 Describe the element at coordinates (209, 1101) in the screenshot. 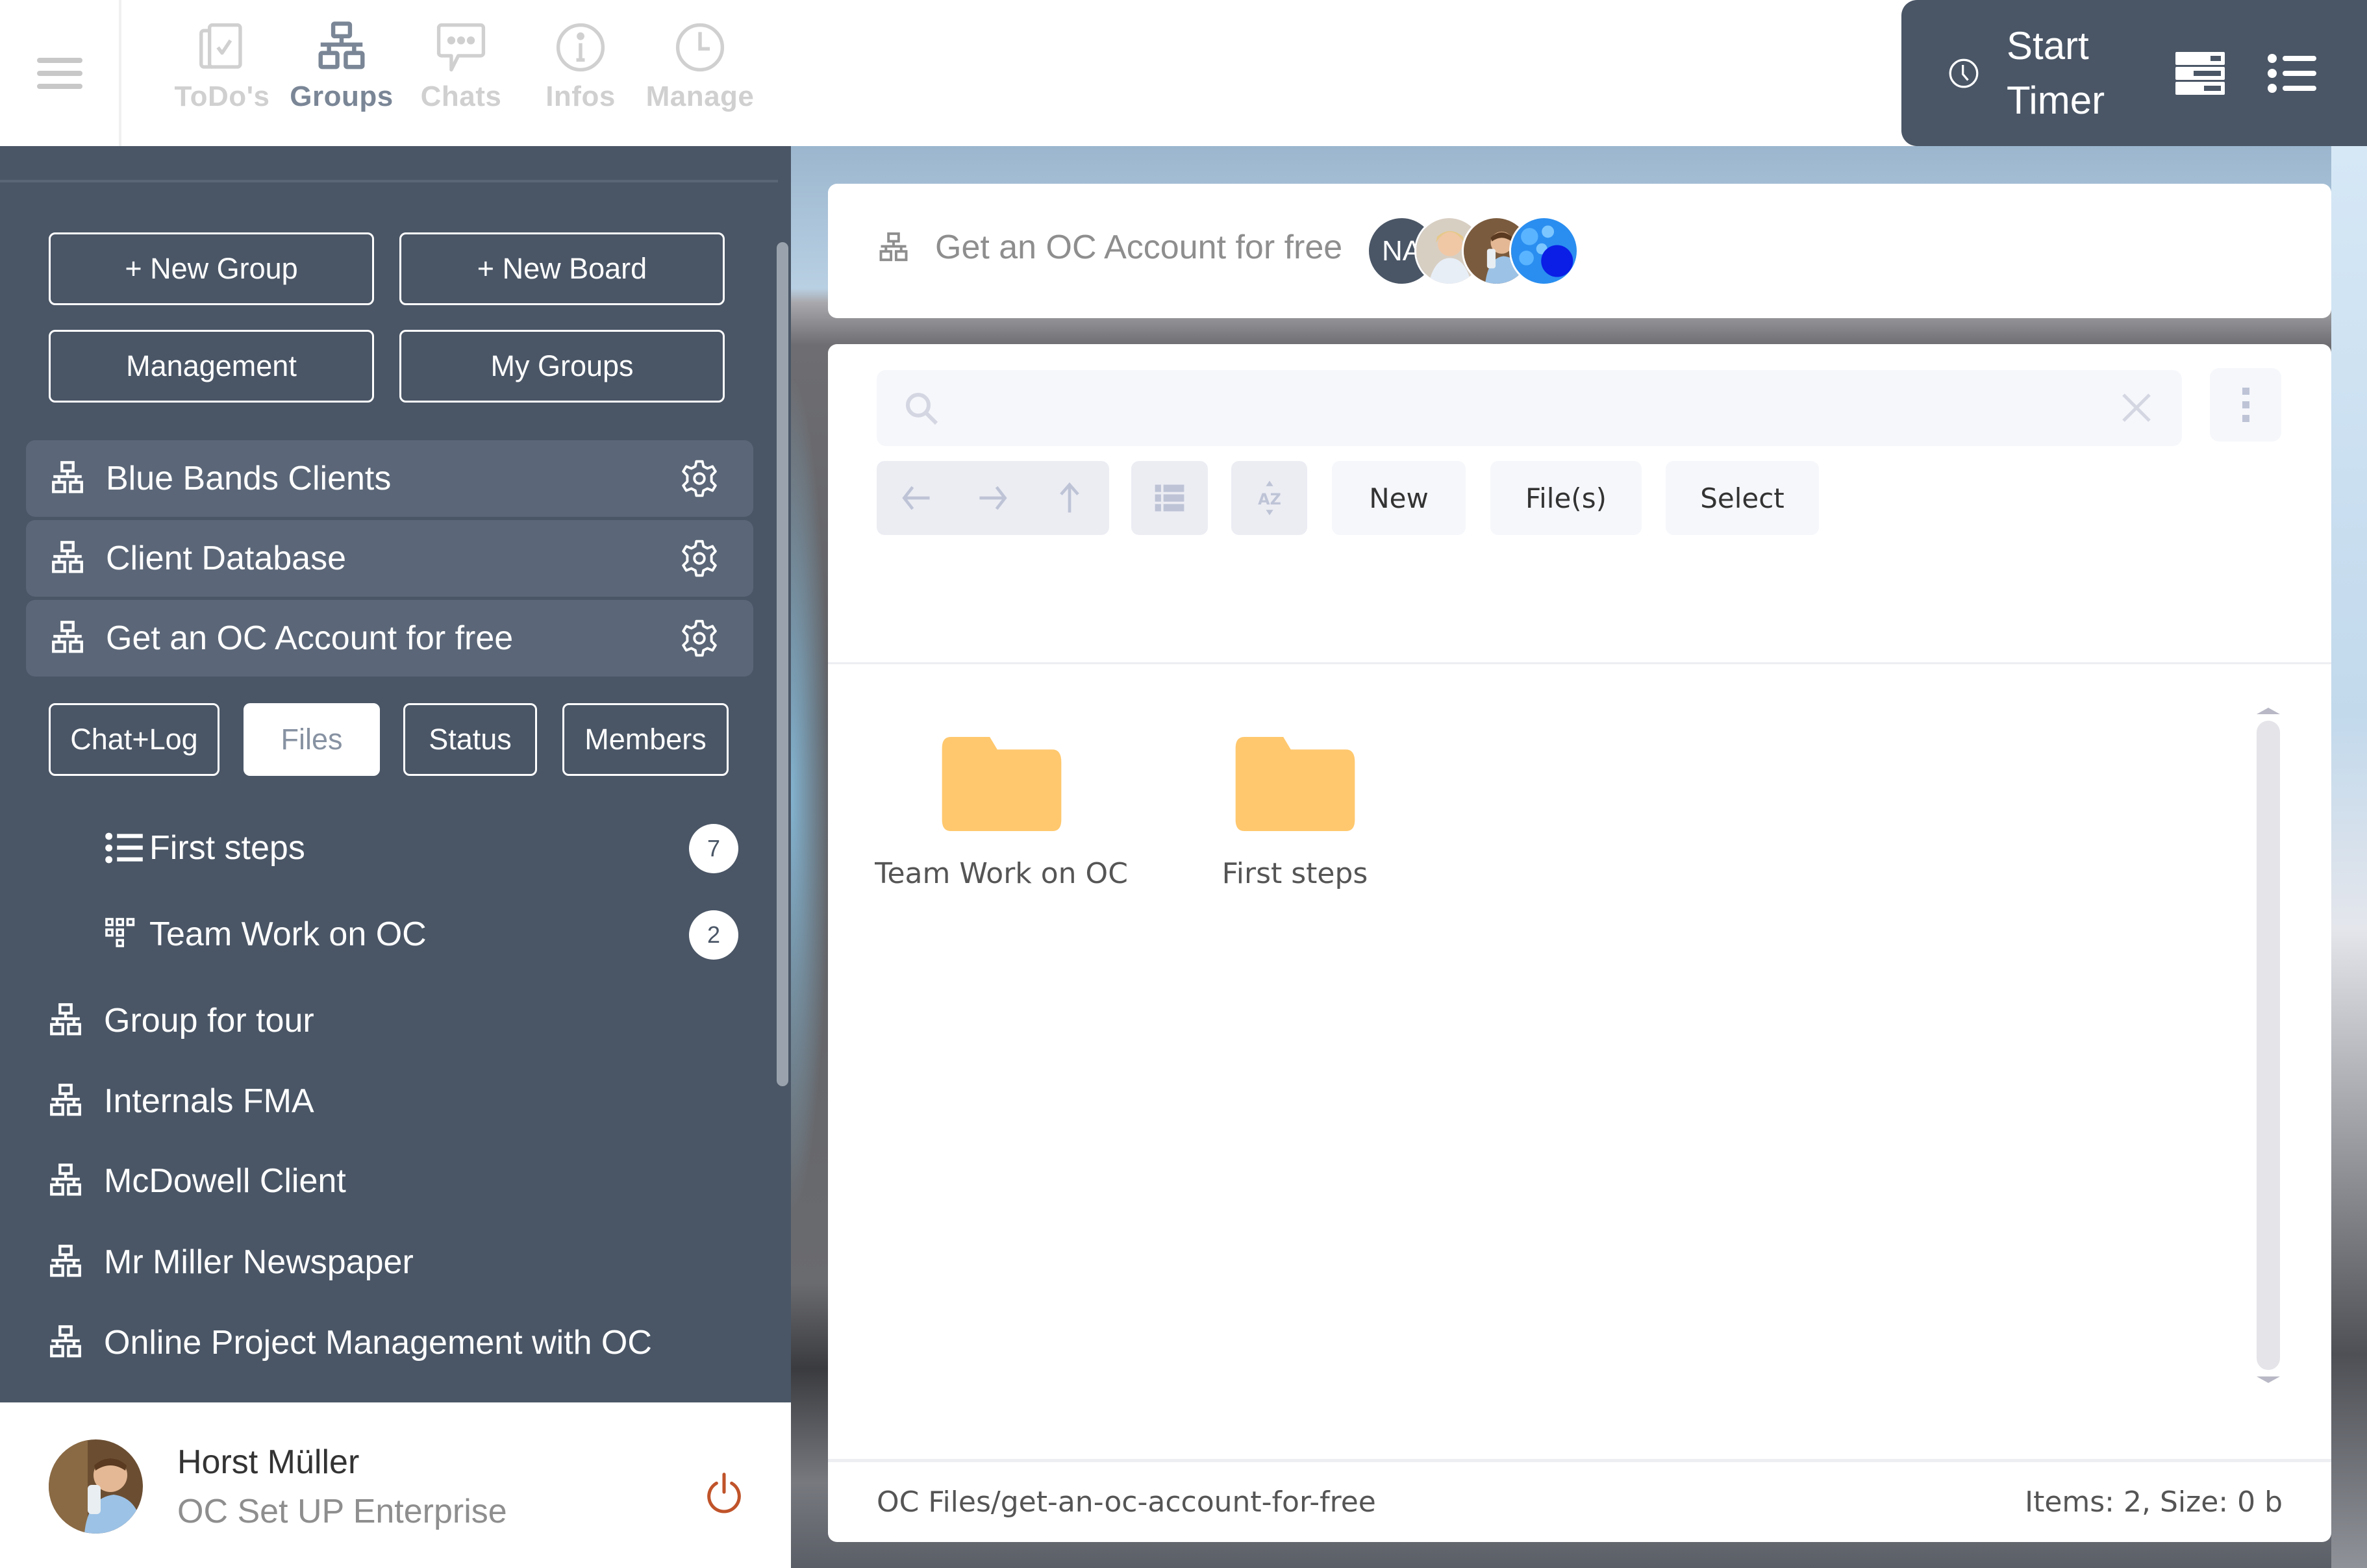

I see `group-name: Internals FMA` at that location.